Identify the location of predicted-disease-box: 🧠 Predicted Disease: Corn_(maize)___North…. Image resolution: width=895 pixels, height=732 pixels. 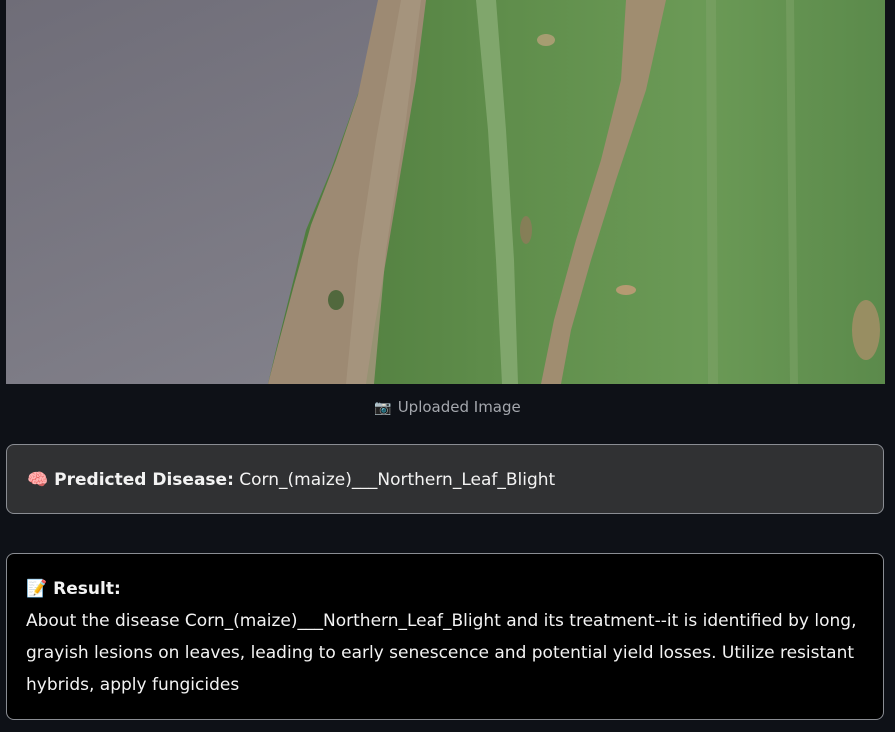
(445, 479).